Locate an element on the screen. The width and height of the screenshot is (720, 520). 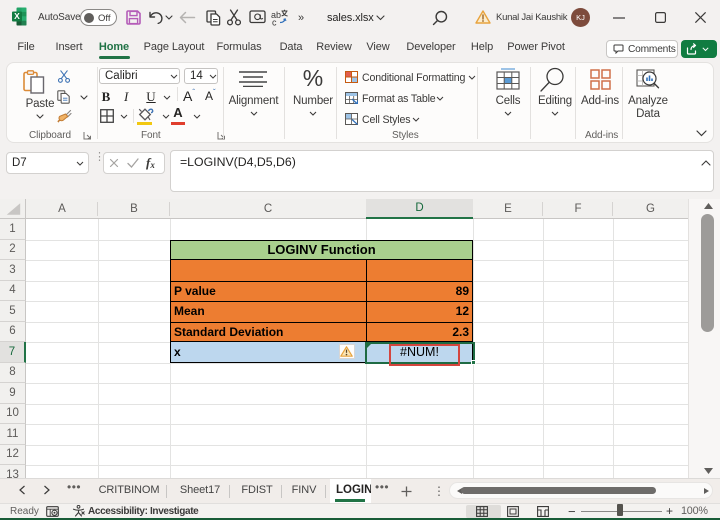
svg-text: c is located at coordinates (274, 22).